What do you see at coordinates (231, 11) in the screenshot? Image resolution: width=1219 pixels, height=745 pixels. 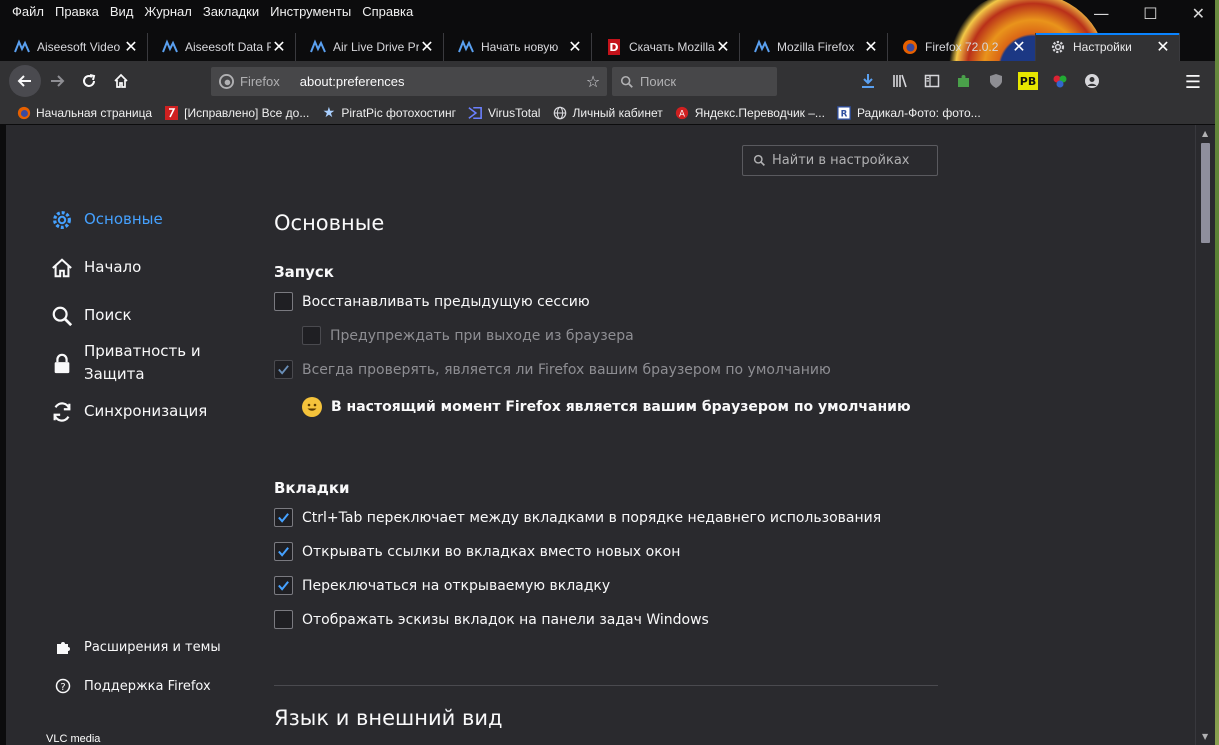 I see `menu-bookmarks: Закладки` at bounding box center [231, 11].